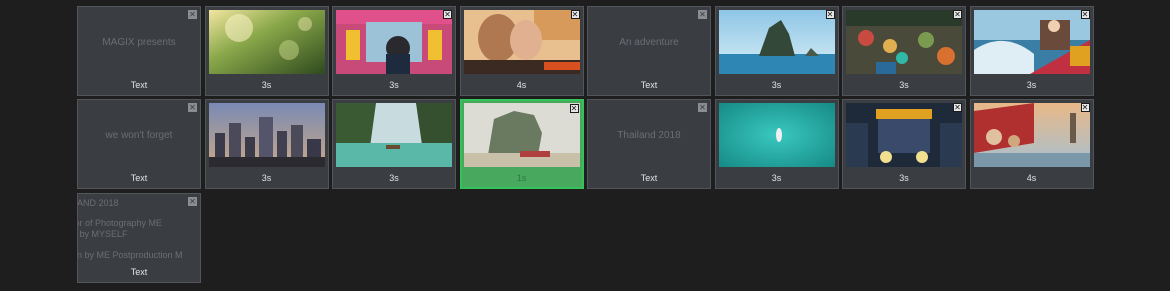  Describe the element at coordinates (102, 234) in the screenshot. I see `credits-line: d by MYSELF` at that location.